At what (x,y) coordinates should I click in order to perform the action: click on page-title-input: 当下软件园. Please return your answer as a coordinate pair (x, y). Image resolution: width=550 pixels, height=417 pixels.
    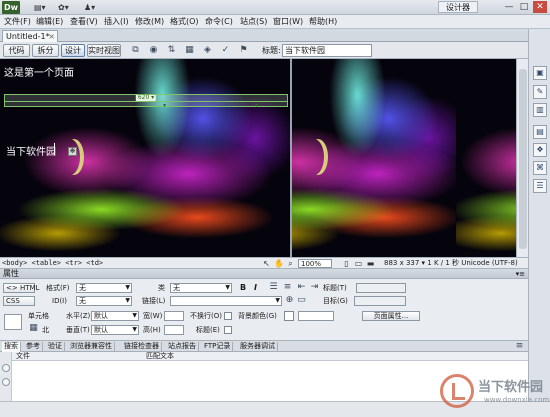
    Looking at the image, I should click on (327, 50).